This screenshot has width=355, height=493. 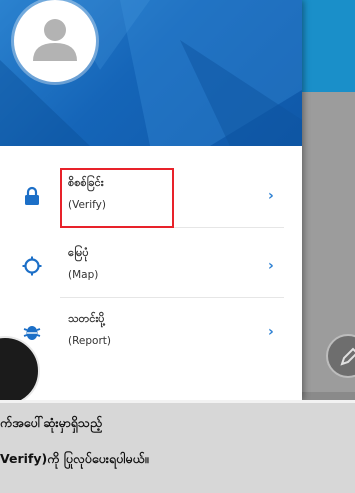 What do you see at coordinates (51, 422) in the screenshot?
I see `caption-line-1: က်အပေါ်ဆုံးမှာရှိသည့်` at bounding box center [51, 422].